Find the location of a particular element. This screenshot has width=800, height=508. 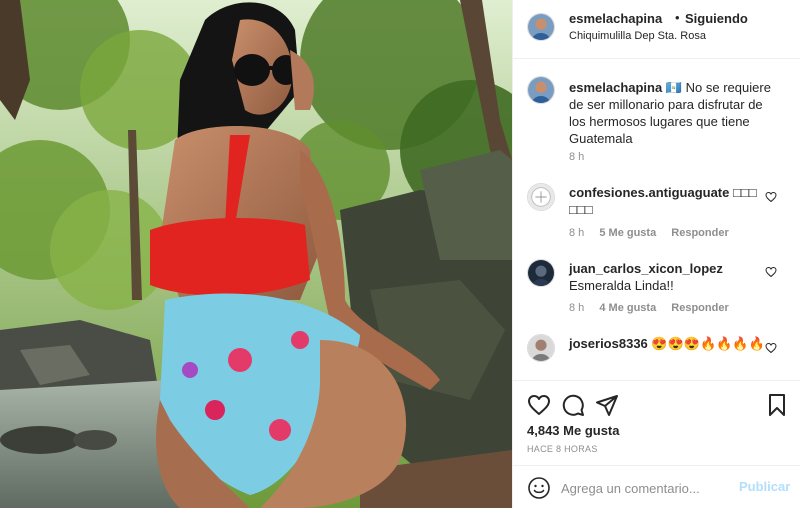

following-button: Siguiendo is located at coordinates (716, 18).